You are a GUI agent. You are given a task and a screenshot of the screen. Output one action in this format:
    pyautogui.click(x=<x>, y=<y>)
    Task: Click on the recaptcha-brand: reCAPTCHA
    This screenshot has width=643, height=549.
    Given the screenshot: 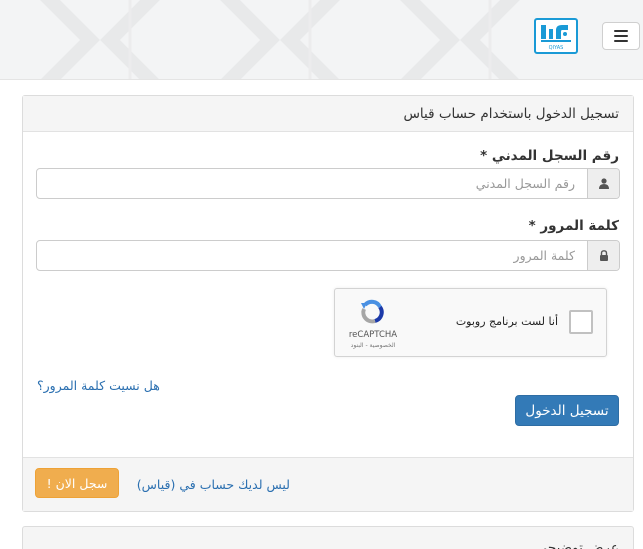 What is the action you would take?
    pyautogui.click(x=373, y=335)
    